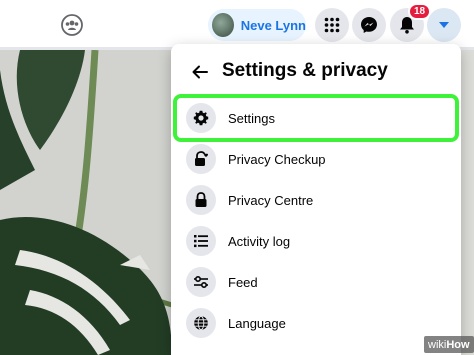 The image size is (474, 355). I want to click on menu-item-privacy-checkup: Privacy Checkup, so click(317, 159).